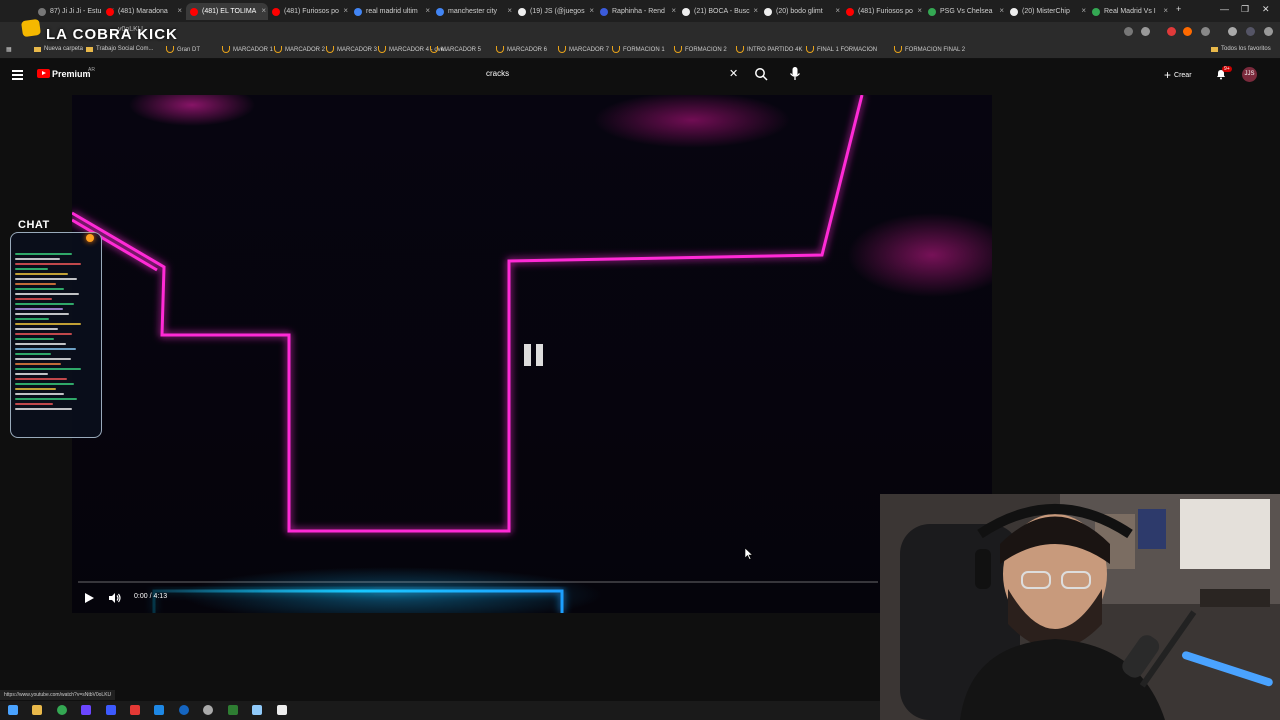 The width and height of the screenshot is (1280, 720). Describe the element at coordinates (1129, 11) in the screenshot. I see `browser-tab: Real Madrid Vs I ×` at that location.